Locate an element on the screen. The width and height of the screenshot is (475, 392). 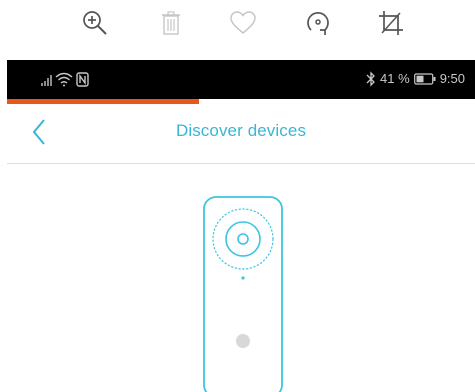
crop-button is located at coordinates (391, 23).